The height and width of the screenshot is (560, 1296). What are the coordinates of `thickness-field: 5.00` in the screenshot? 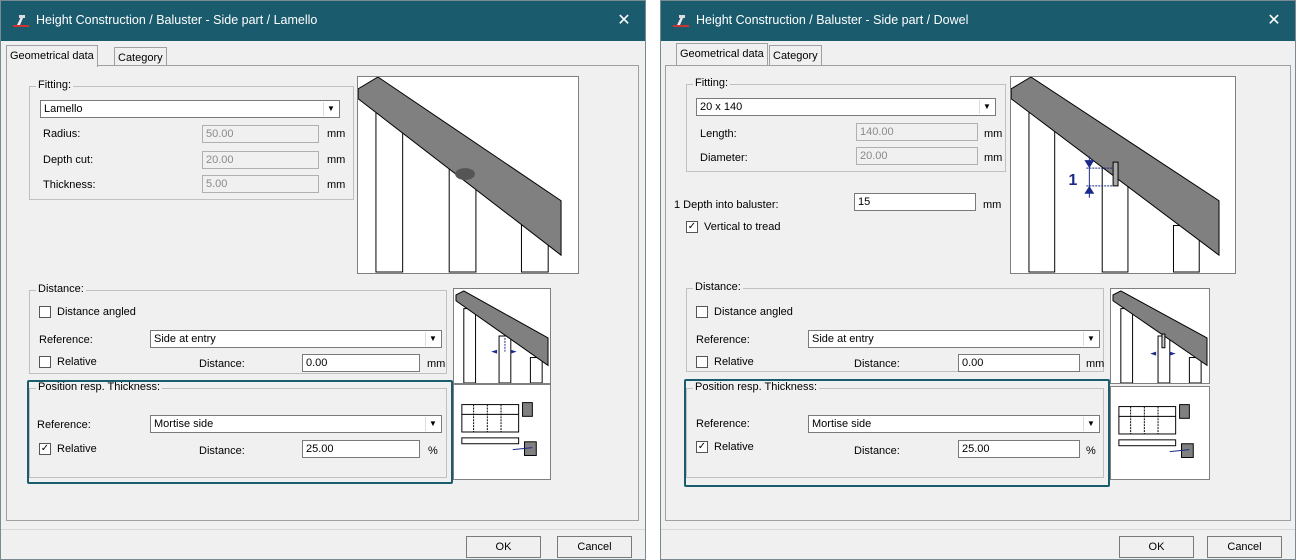 It's located at (260, 184).